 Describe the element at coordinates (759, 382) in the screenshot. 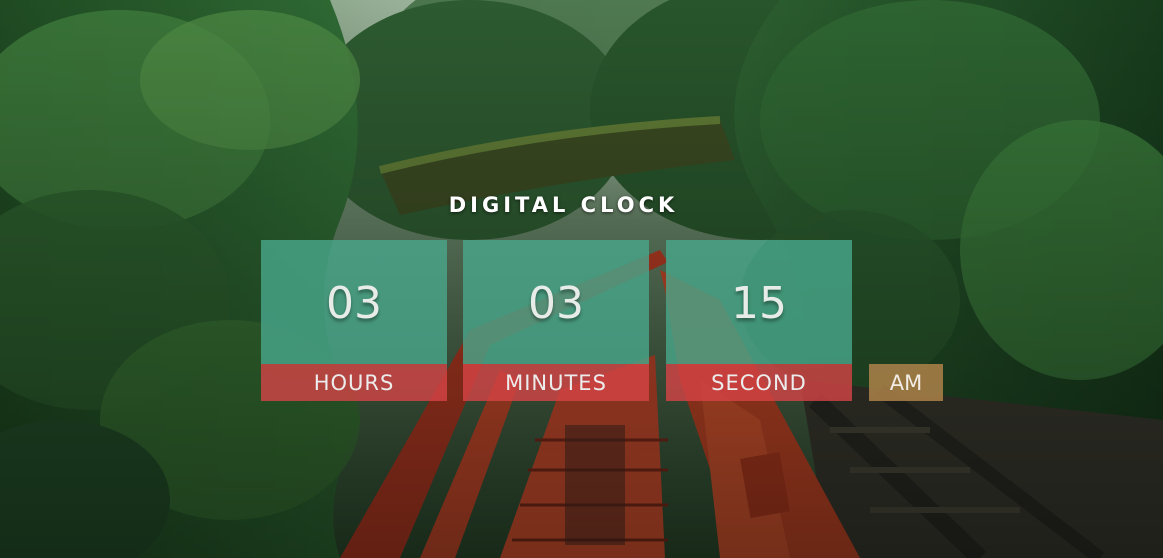

I see `seconds-label: SECOND` at that location.